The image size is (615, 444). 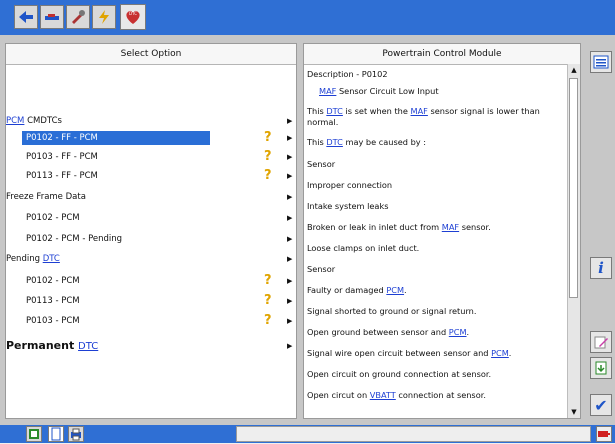 What do you see at coordinates (574, 412) in the screenshot?
I see `scroll-down-icon: ▼` at bounding box center [574, 412].